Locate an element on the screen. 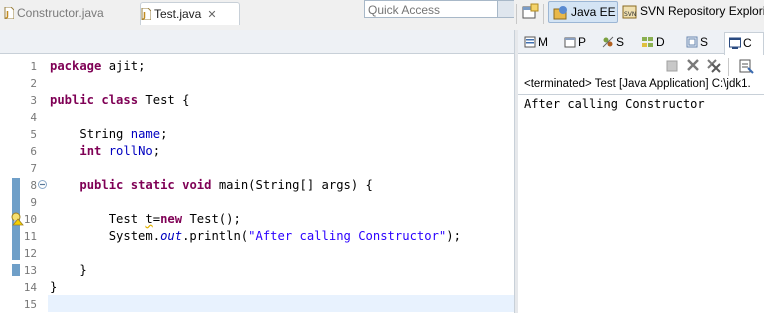 The width and height of the screenshot is (764, 313). close-tab-icon: ✕ is located at coordinates (211, 15).